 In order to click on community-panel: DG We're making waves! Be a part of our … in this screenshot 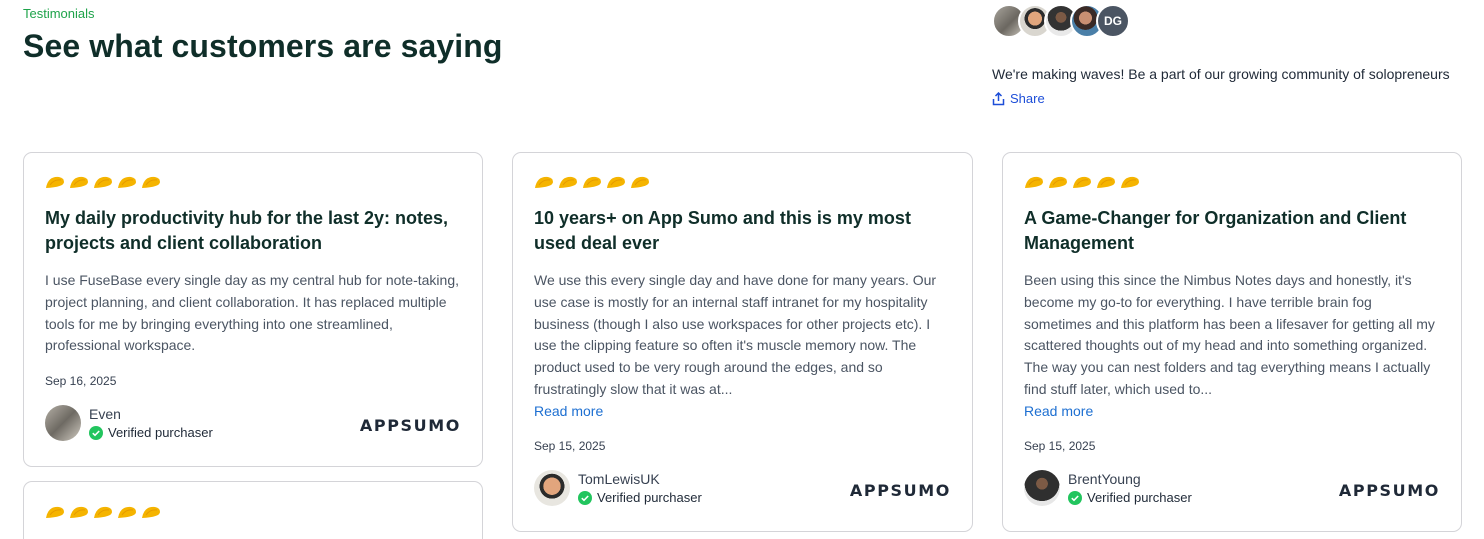, I will do `click(1232, 55)`.